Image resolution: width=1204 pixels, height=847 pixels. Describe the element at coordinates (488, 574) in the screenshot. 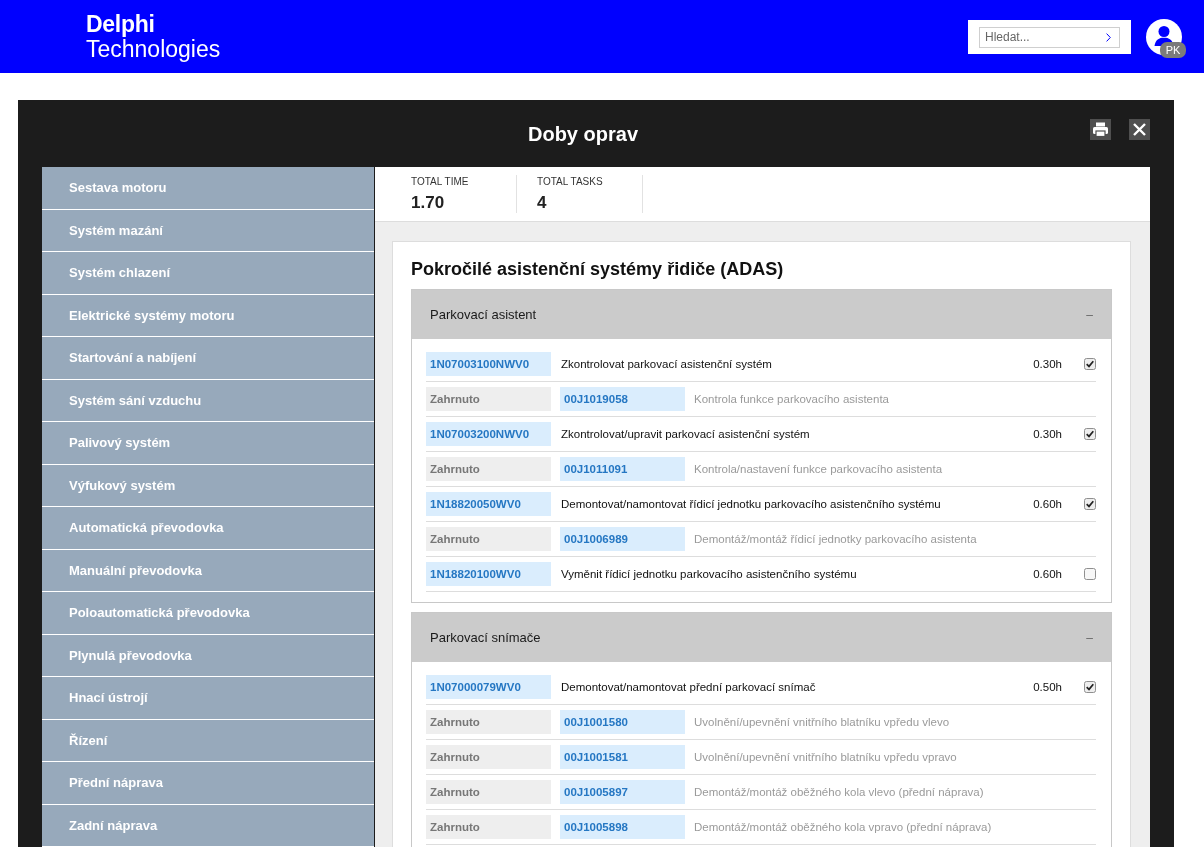

I see `operation-code: 1N18820100WV0` at that location.